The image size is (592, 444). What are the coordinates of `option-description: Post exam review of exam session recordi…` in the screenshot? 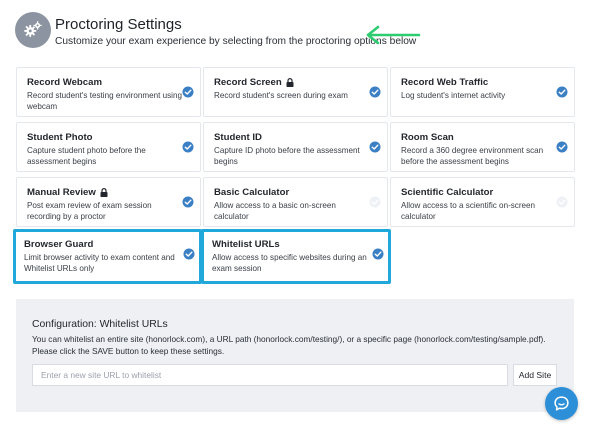 It's located at (89, 211).